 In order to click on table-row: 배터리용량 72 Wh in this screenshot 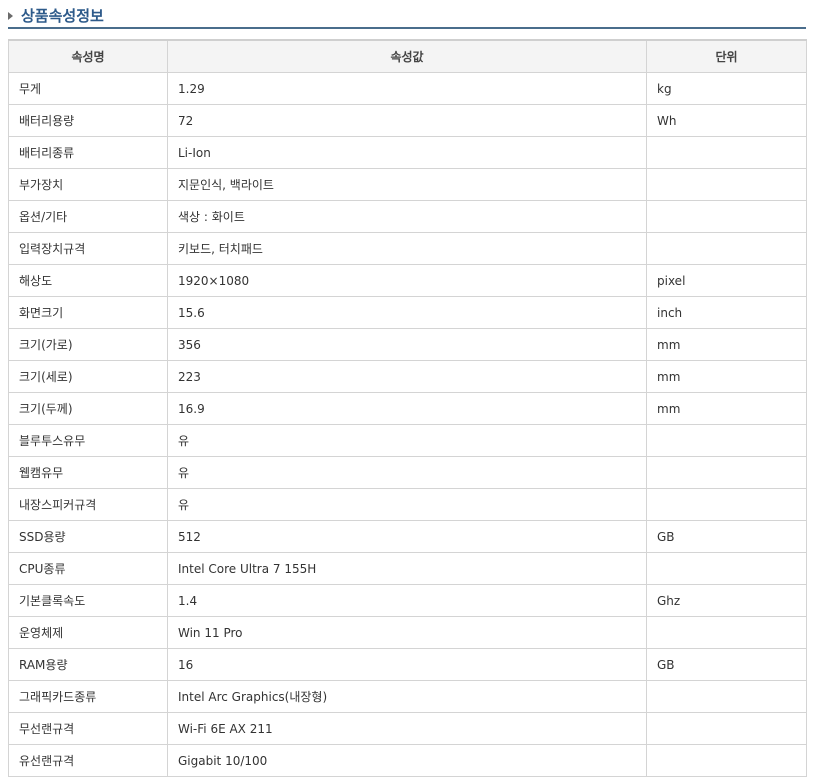, I will do `click(407, 120)`.